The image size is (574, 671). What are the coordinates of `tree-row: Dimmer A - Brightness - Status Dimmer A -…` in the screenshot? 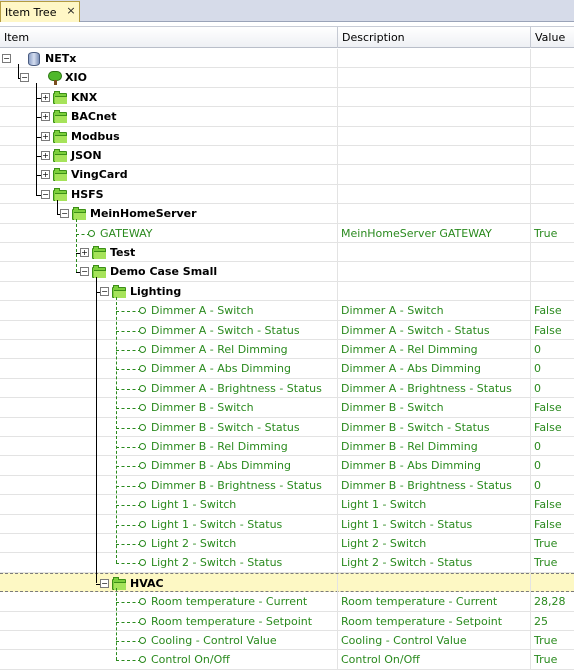 It's located at (287, 388).